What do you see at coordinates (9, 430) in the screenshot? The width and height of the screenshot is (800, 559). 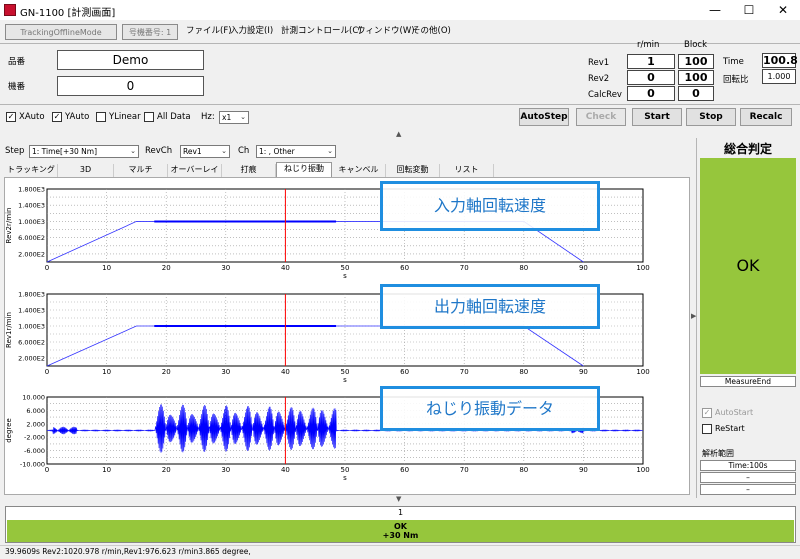 I see `y-axis-label: degree` at bounding box center [9, 430].